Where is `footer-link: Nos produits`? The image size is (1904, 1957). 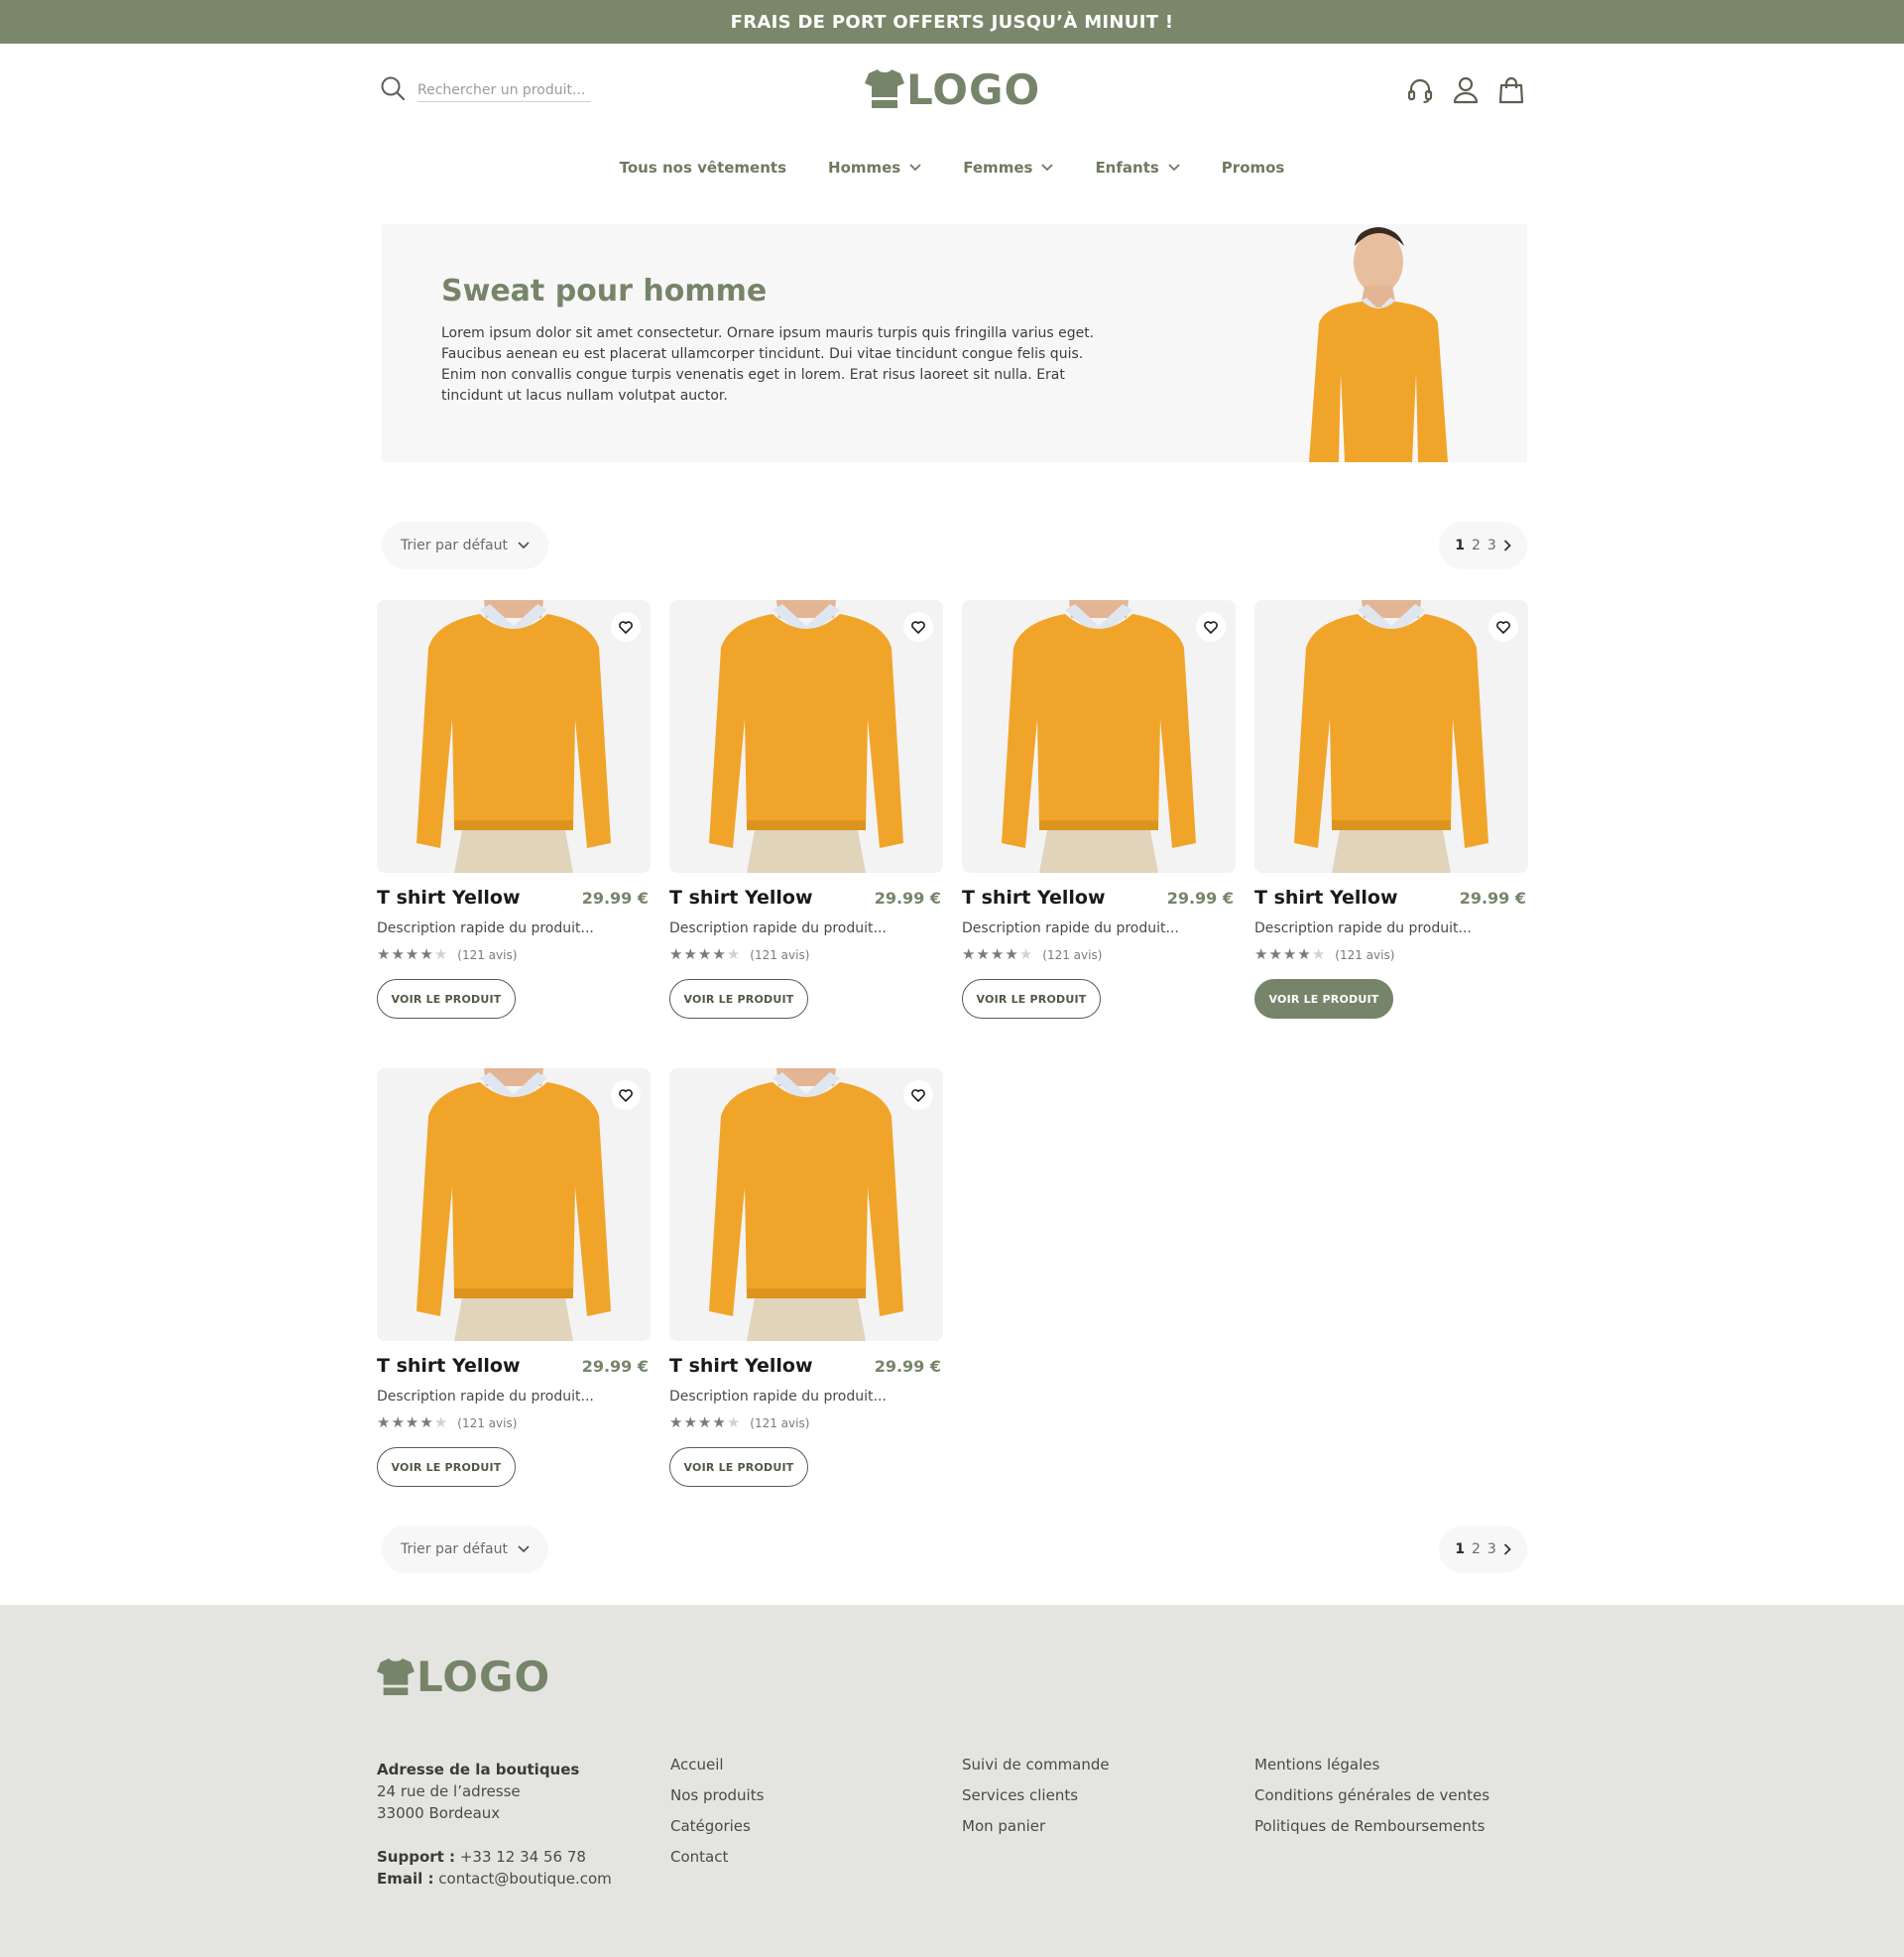
footer-link: Nos produits is located at coordinates (717, 1795).